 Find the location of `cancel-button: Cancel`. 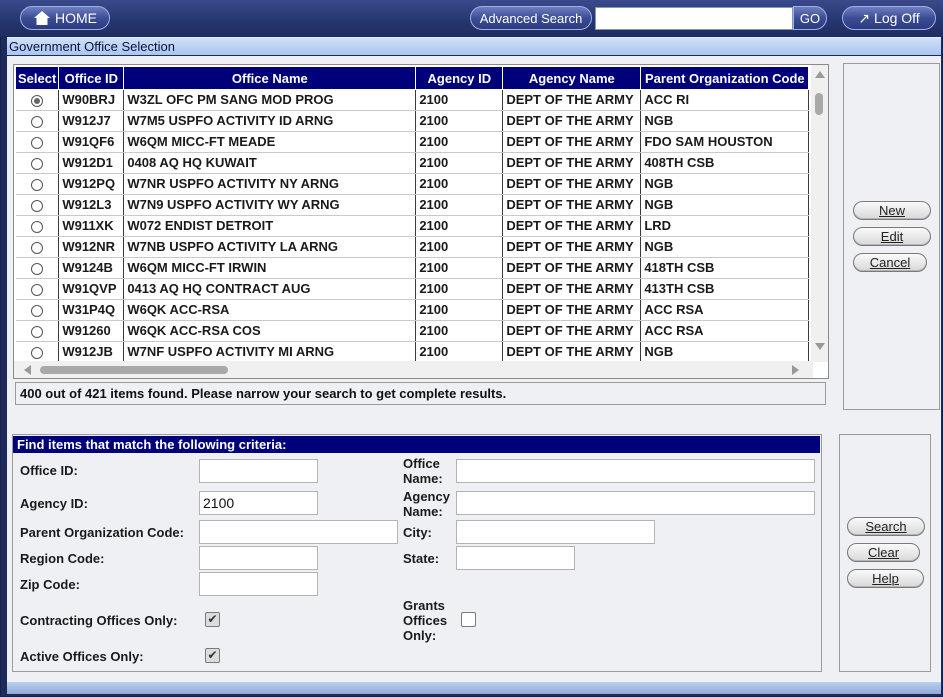

cancel-button: Cancel is located at coordinates (890, 262).